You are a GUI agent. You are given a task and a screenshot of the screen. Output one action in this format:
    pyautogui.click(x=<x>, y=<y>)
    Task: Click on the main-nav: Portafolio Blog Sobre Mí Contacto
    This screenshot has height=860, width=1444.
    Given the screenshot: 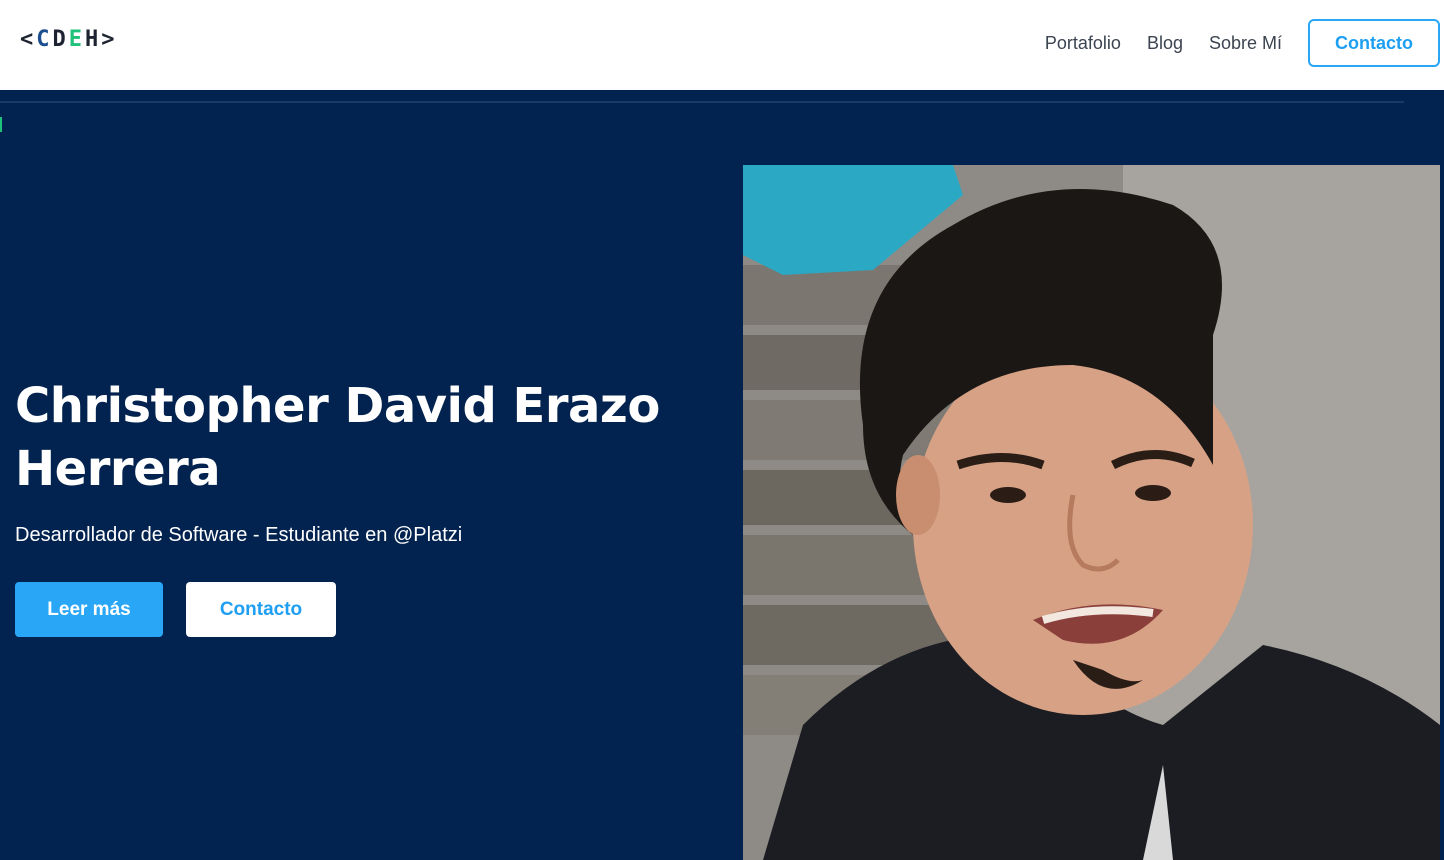 What is the action you would take?
    pyautogui.click(x=1242, y=43)
    